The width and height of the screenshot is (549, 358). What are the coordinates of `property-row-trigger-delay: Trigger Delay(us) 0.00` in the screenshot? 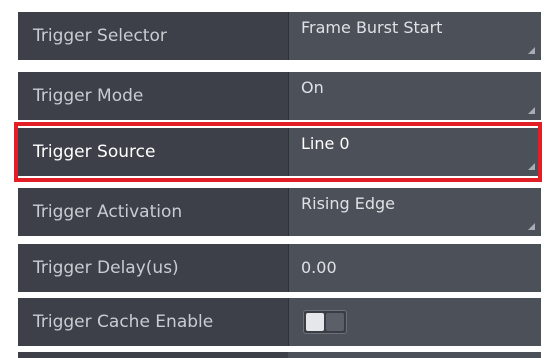 It's located at (279, 268).